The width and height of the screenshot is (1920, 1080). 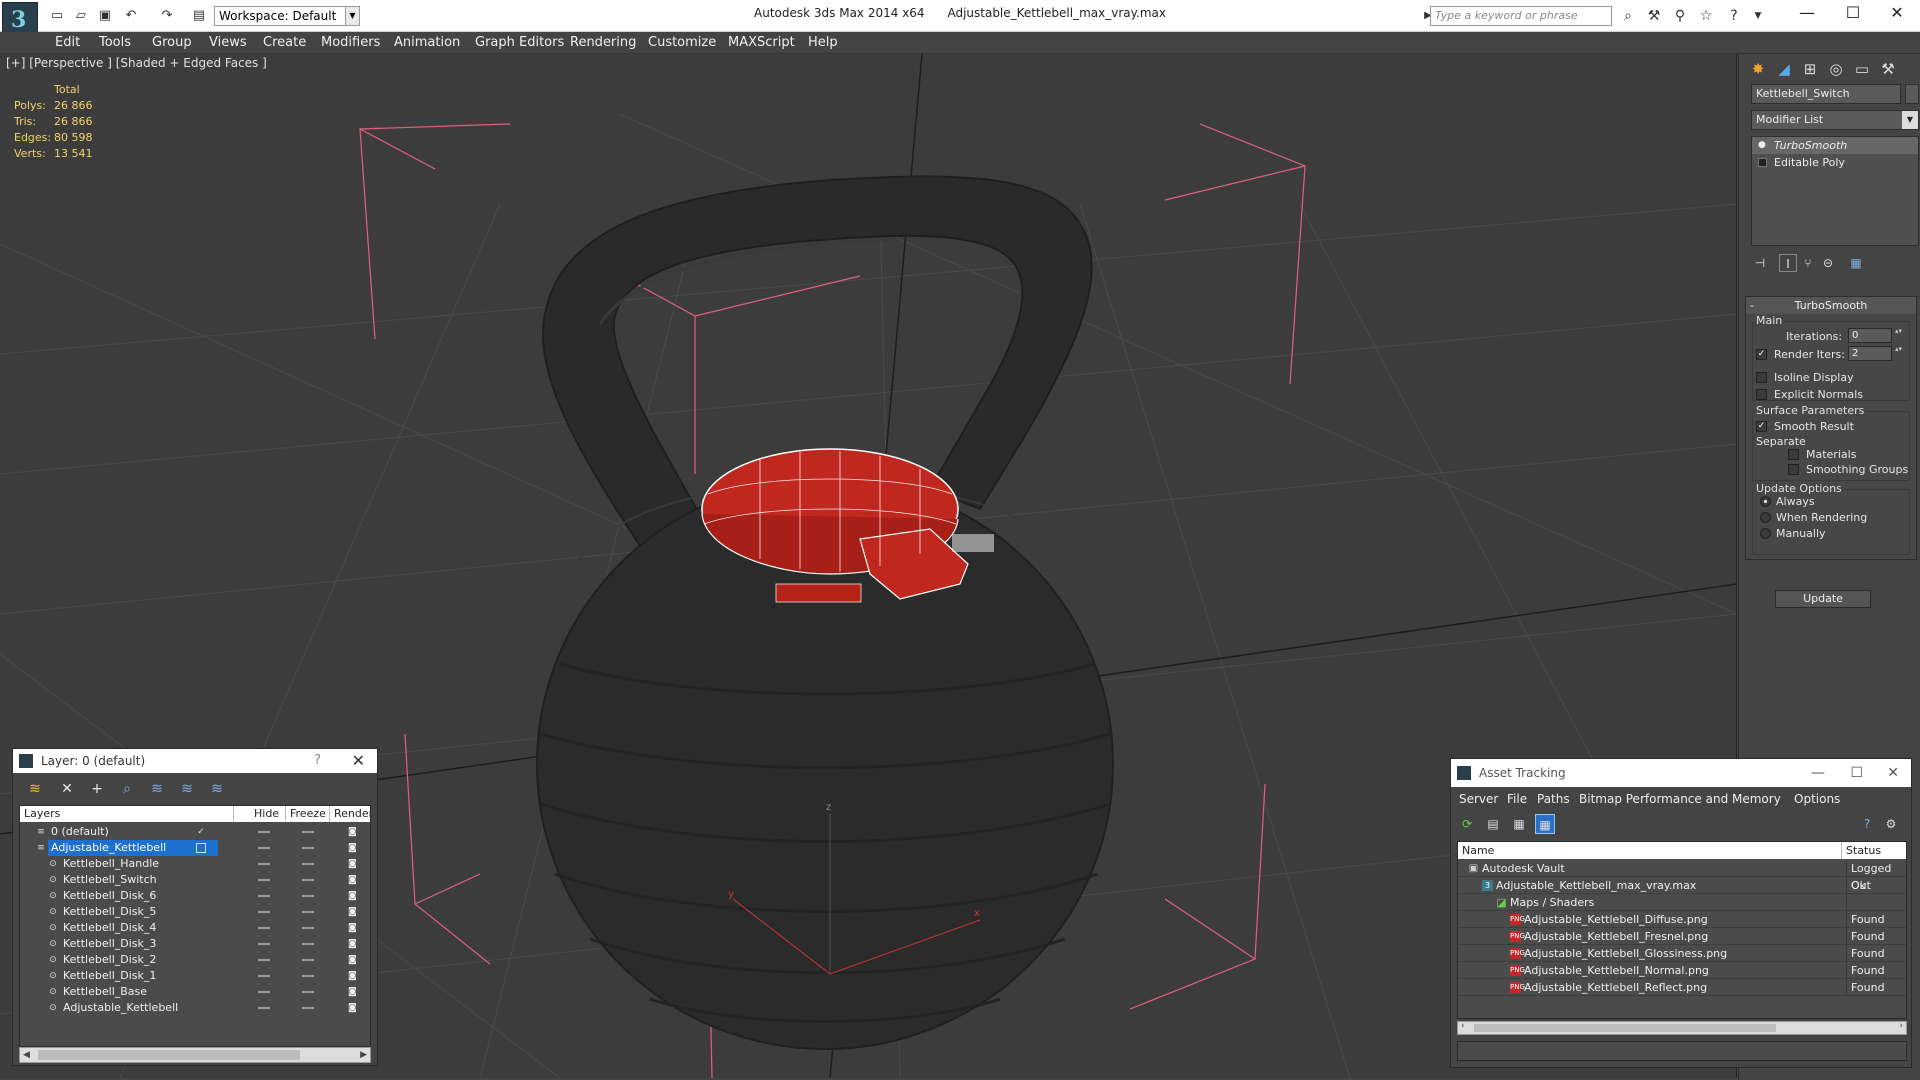 I want to click on always-radio, so click(x=1765, y=501).